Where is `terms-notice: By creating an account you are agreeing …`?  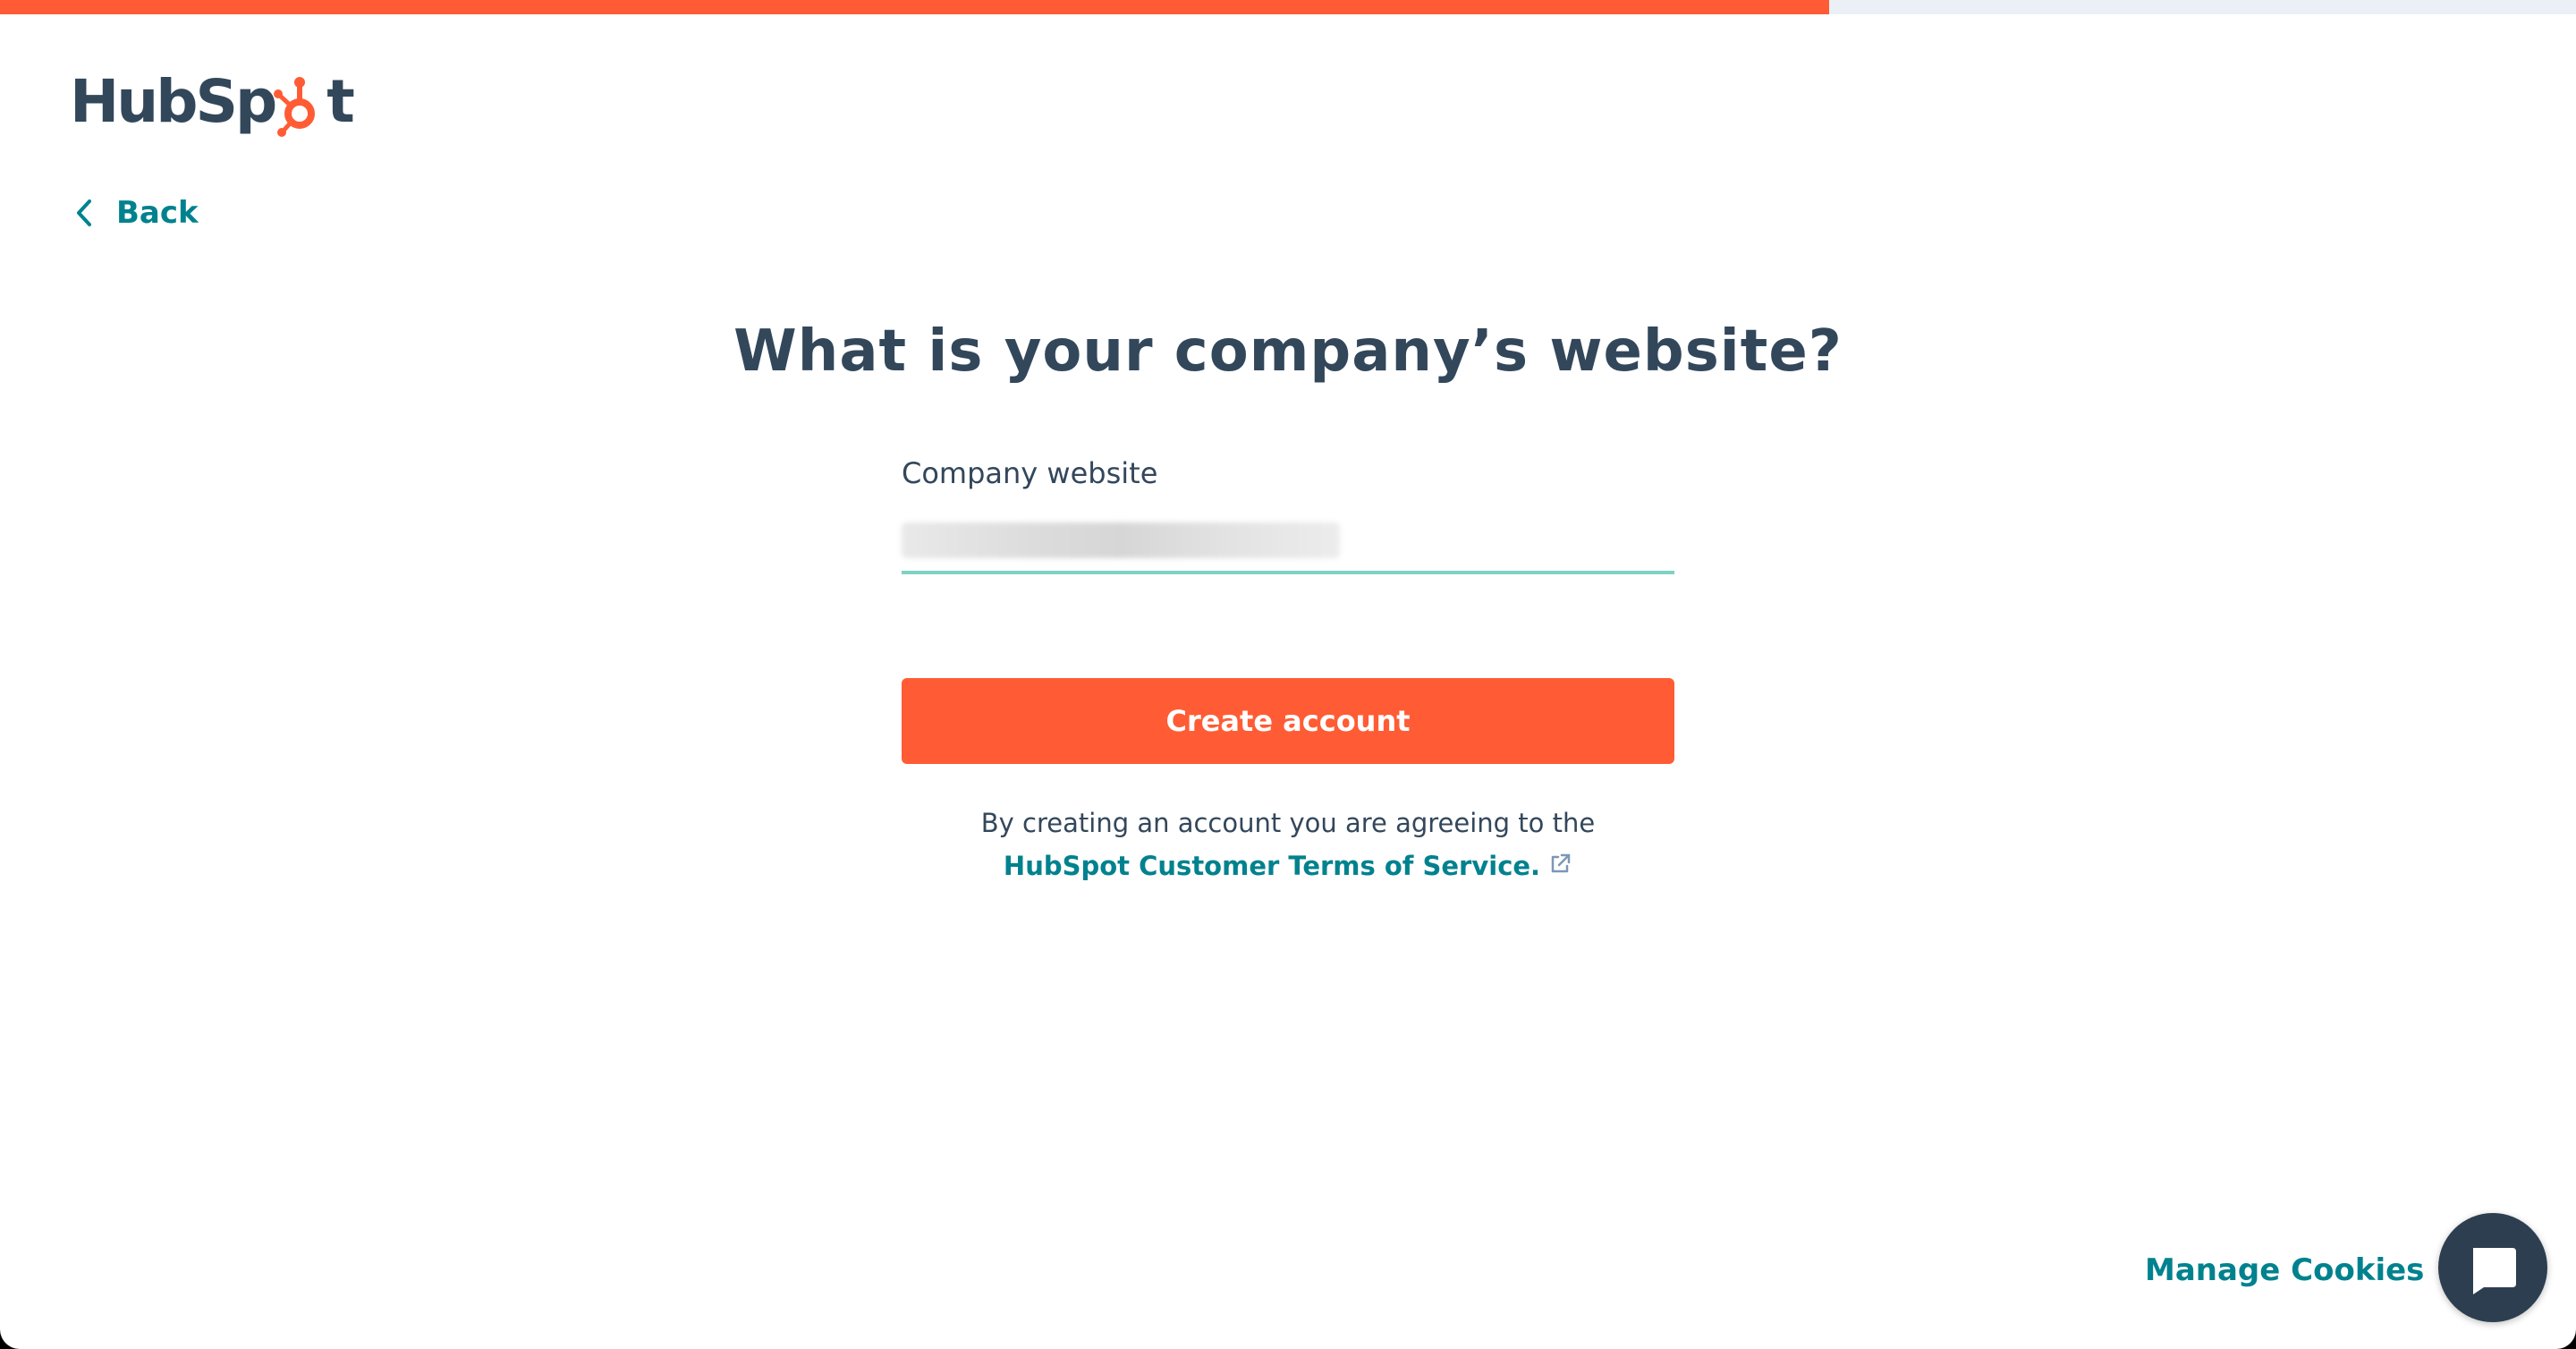 terms-notice: By creating an account you are agreeing … is located at coordinates (1288, 844).